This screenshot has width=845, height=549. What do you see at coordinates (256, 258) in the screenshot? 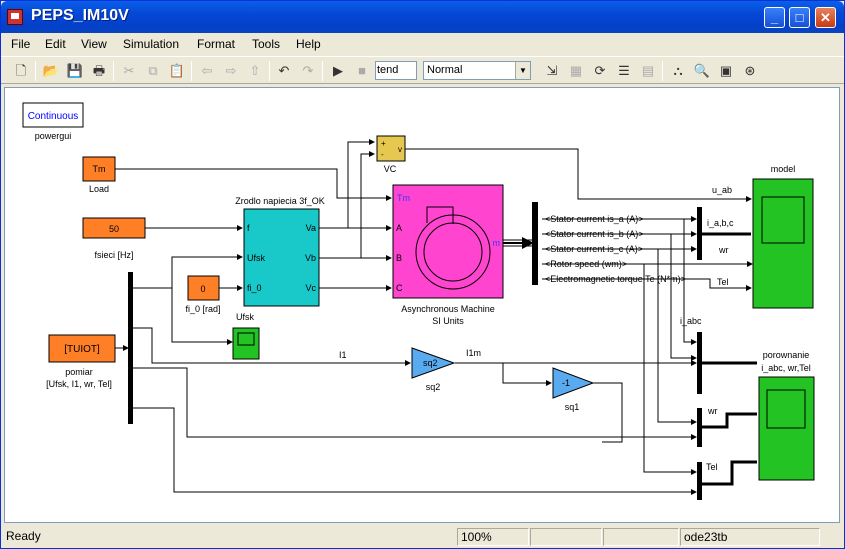
I see `source-in-ufsk: Ufsk` at bounding box center [256, 258].